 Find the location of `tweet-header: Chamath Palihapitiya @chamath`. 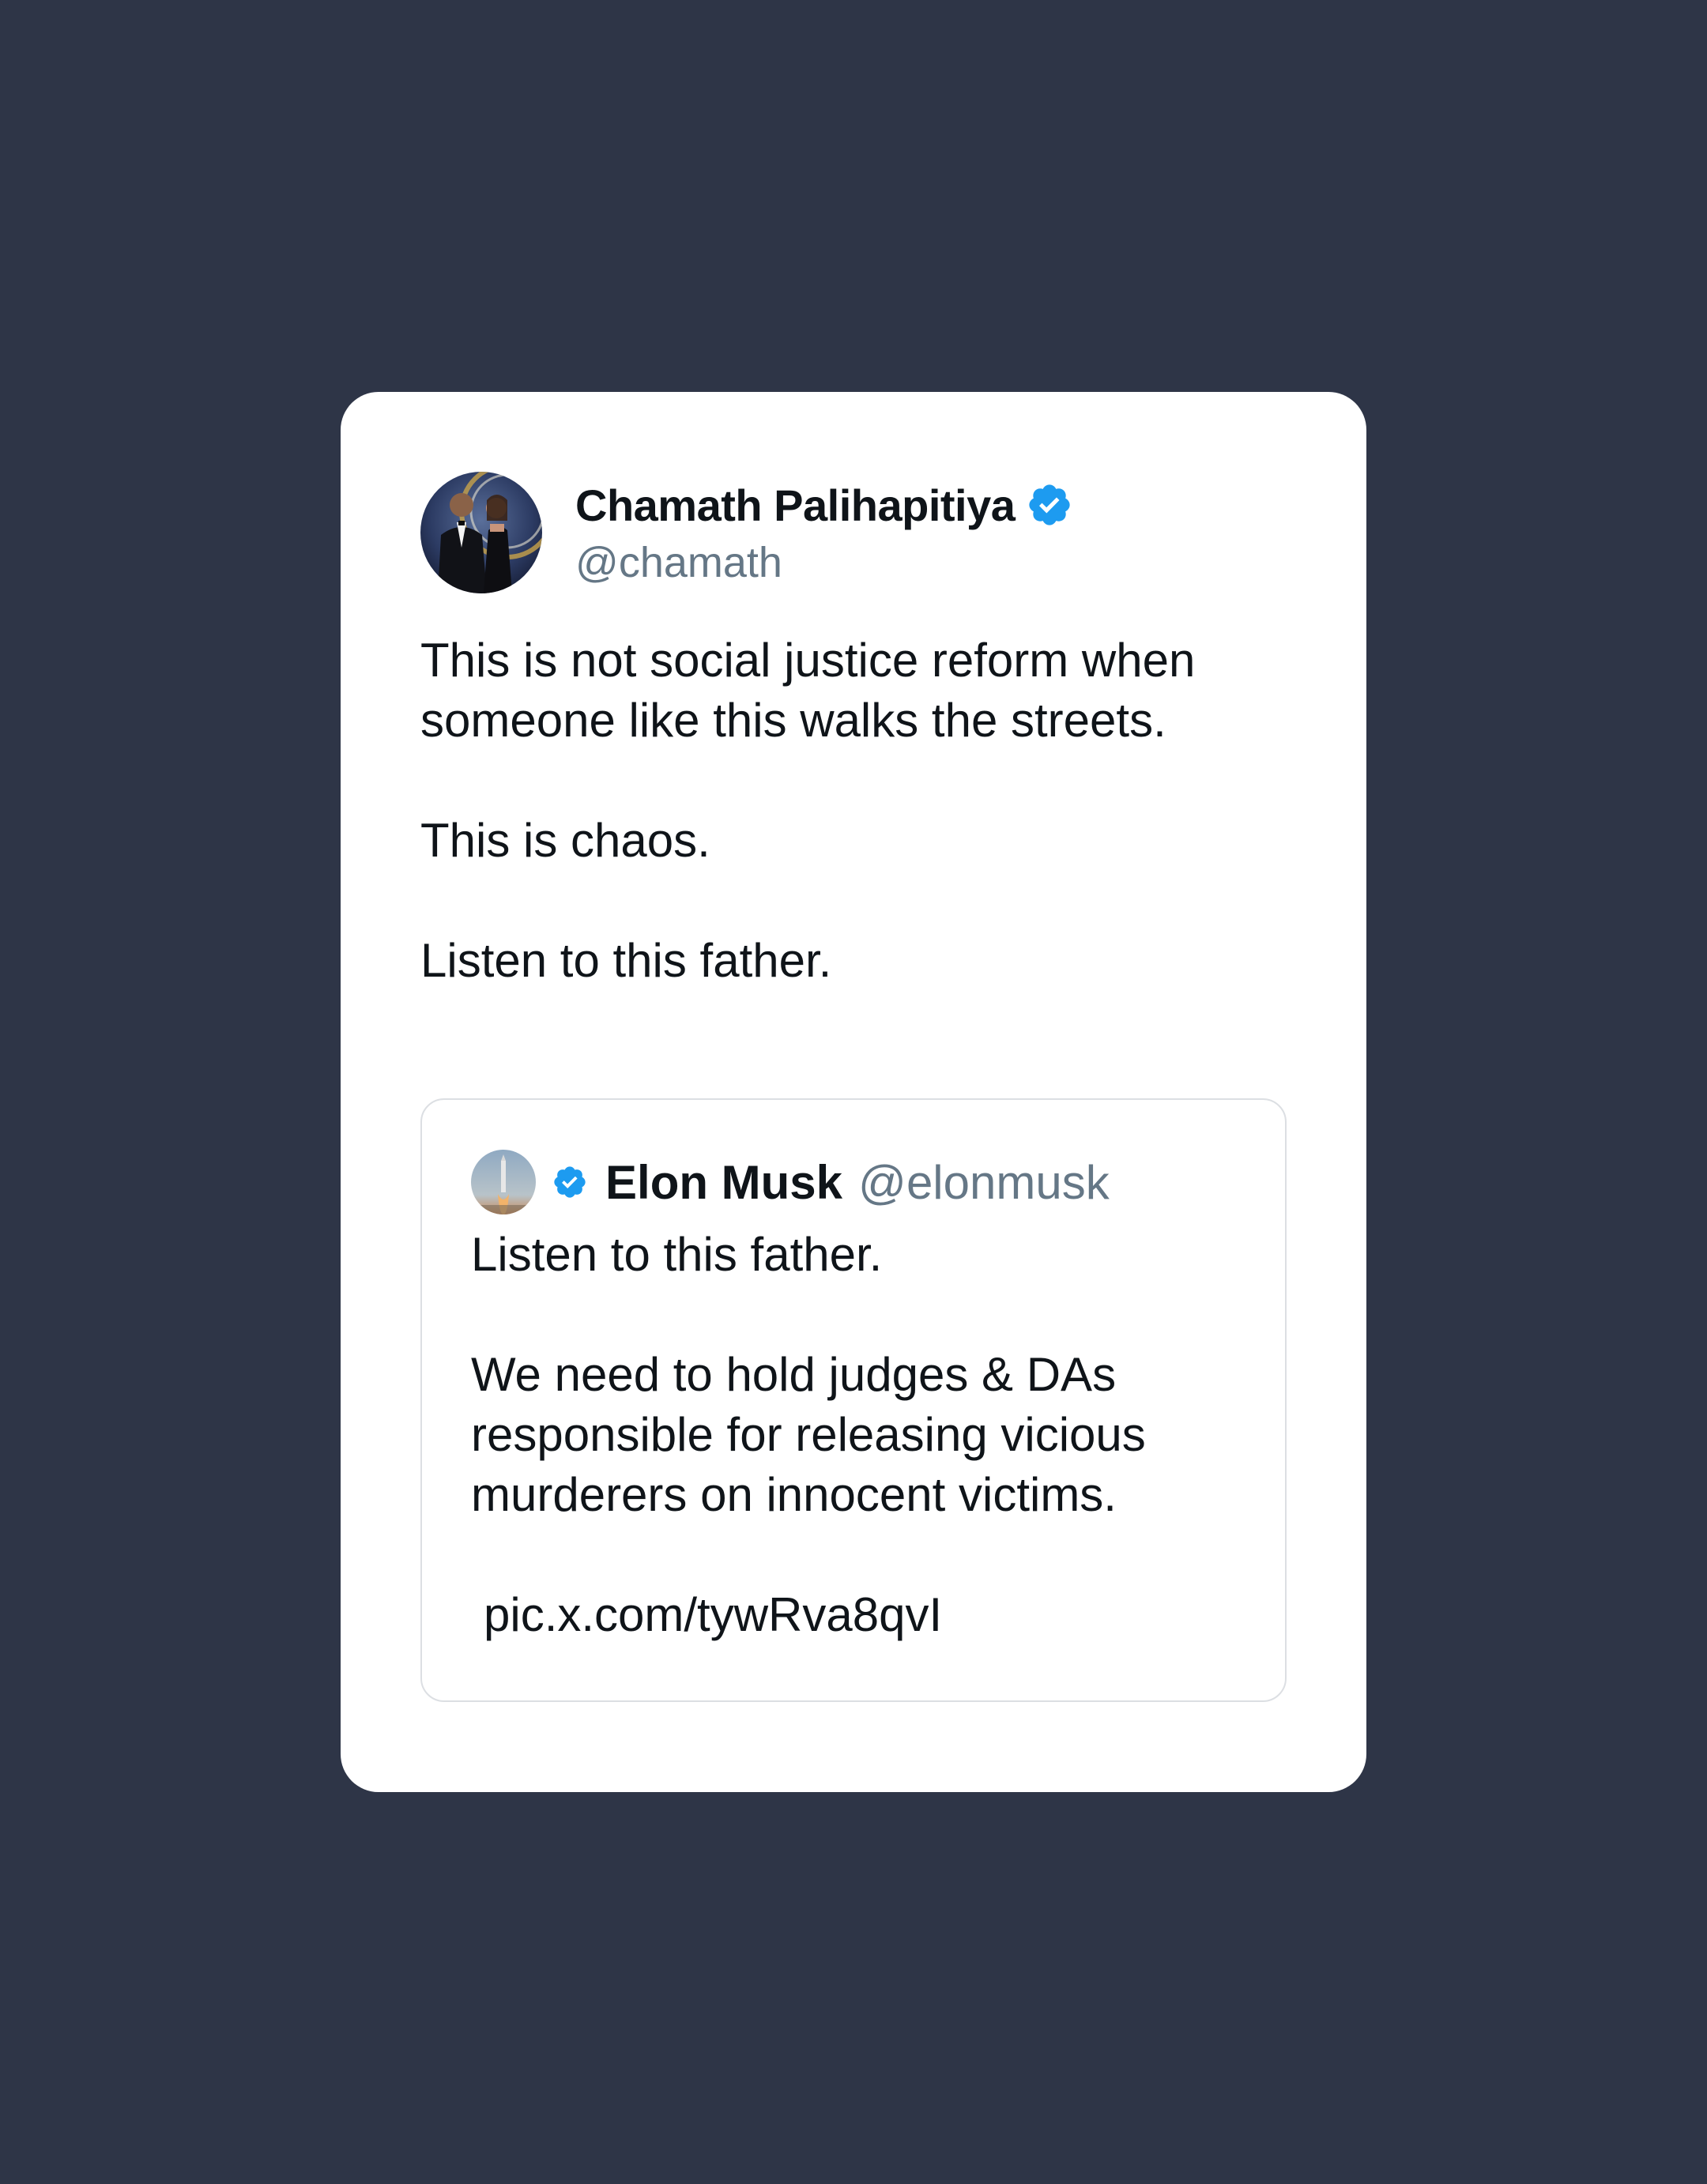

tweet-header: Chamath Palihapitiya @chamath is located at coordinates (746, 532).